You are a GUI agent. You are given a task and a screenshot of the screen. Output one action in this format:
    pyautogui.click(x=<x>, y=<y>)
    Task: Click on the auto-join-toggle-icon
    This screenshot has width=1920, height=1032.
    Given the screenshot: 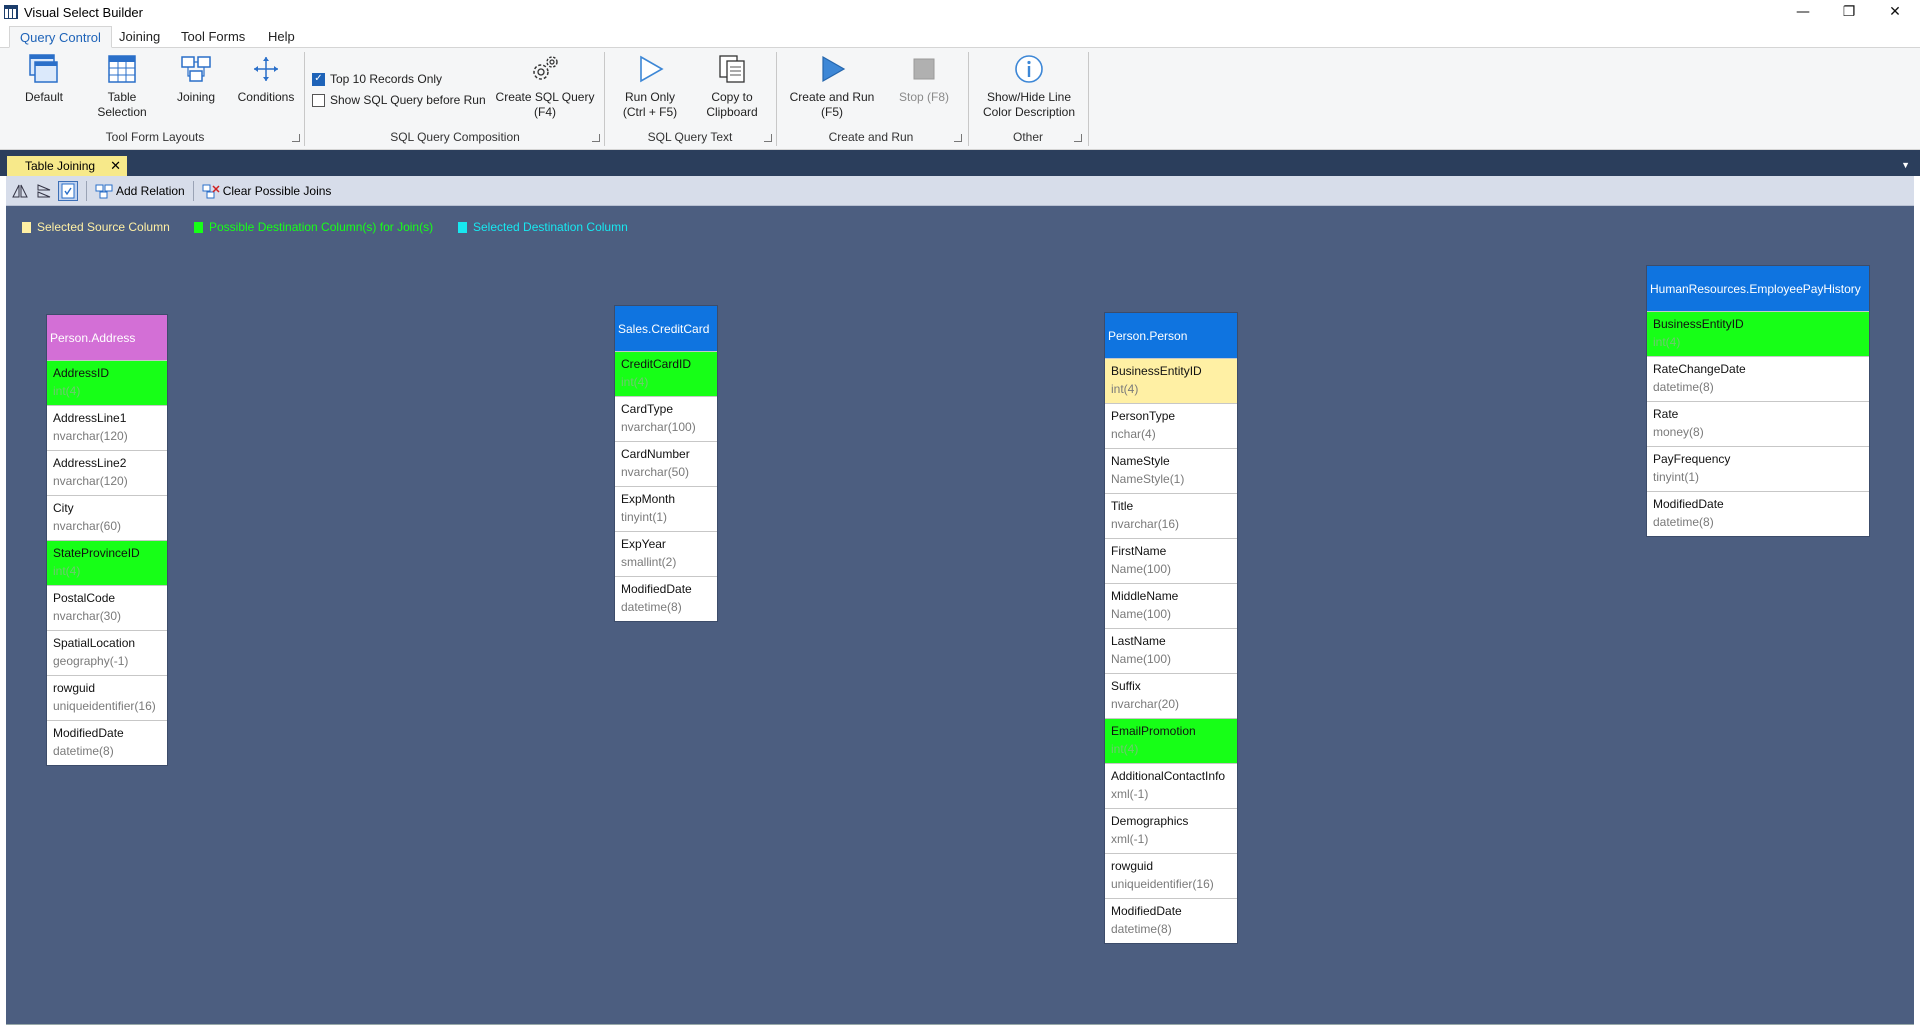 What is the action you would take?
    pyautogui.click(x=68, y=190)
    